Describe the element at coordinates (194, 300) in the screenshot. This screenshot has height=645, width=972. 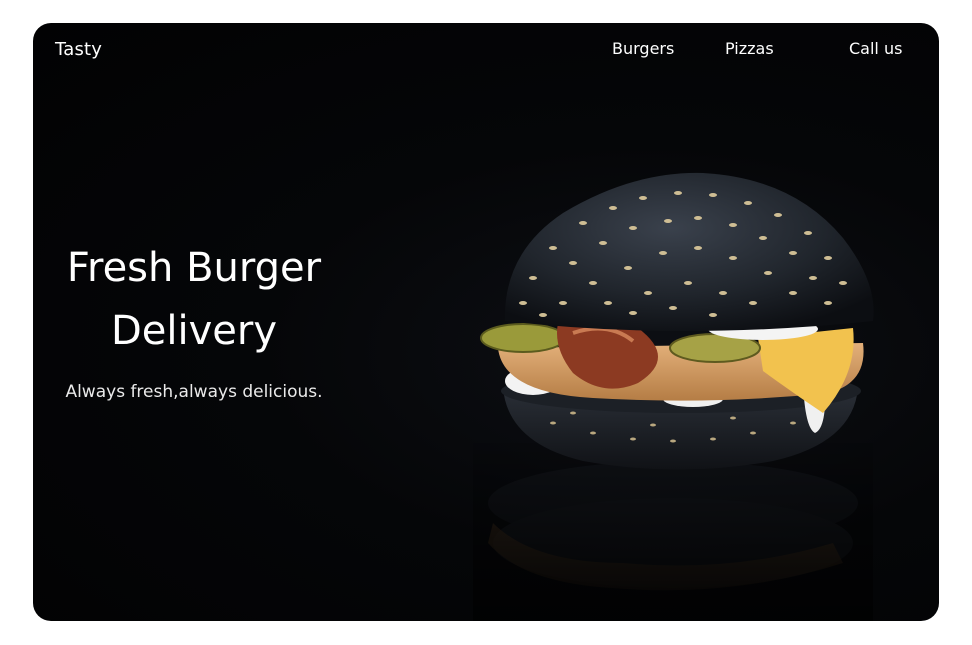
I see `hero-headline: Fresh Burger Delivery` at that location.